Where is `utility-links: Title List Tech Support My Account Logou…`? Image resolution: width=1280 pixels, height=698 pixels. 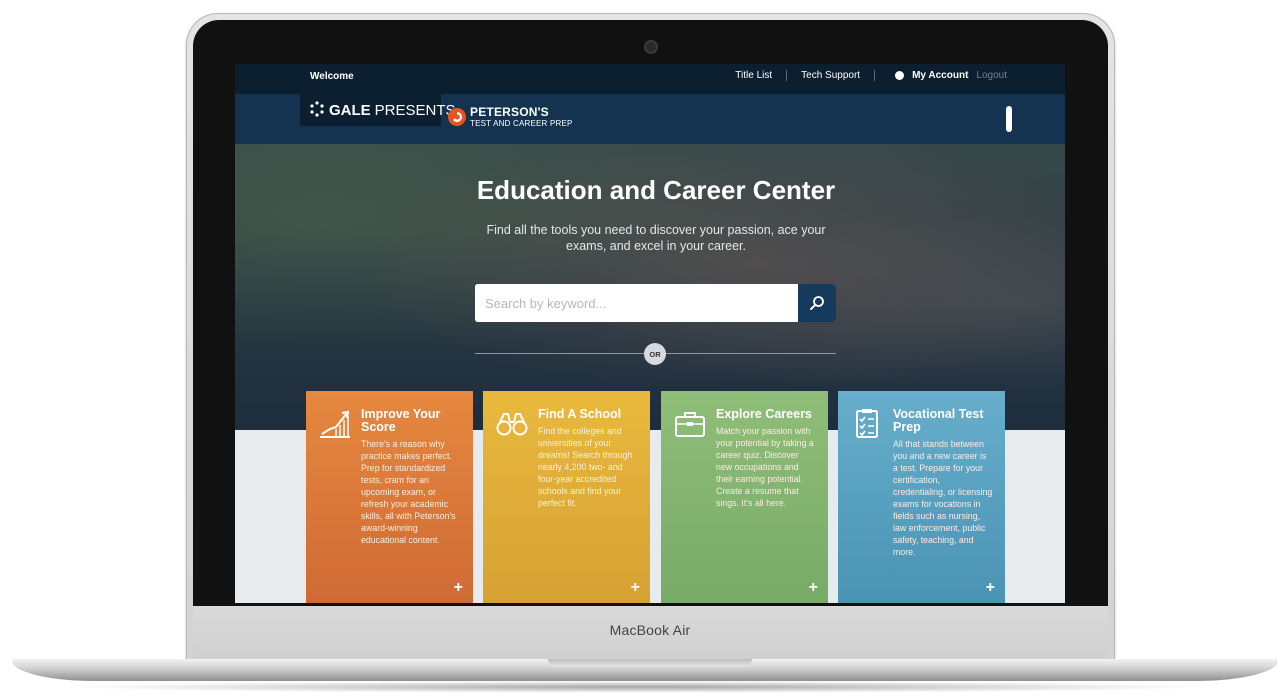 utility-links: Title List Tech Support My Account Logou… is located at coordinates (864, 75).